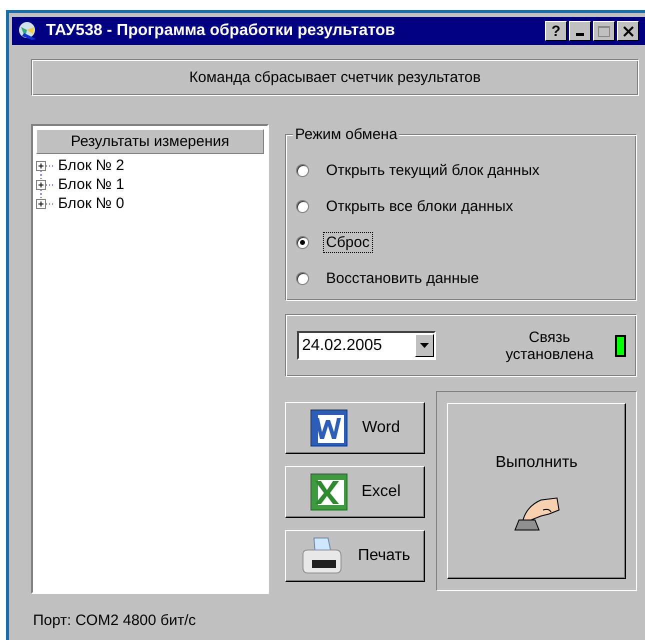  Describe the element at coordinates (45, 184) in the screenshot. I see `expand-icon` at that location.